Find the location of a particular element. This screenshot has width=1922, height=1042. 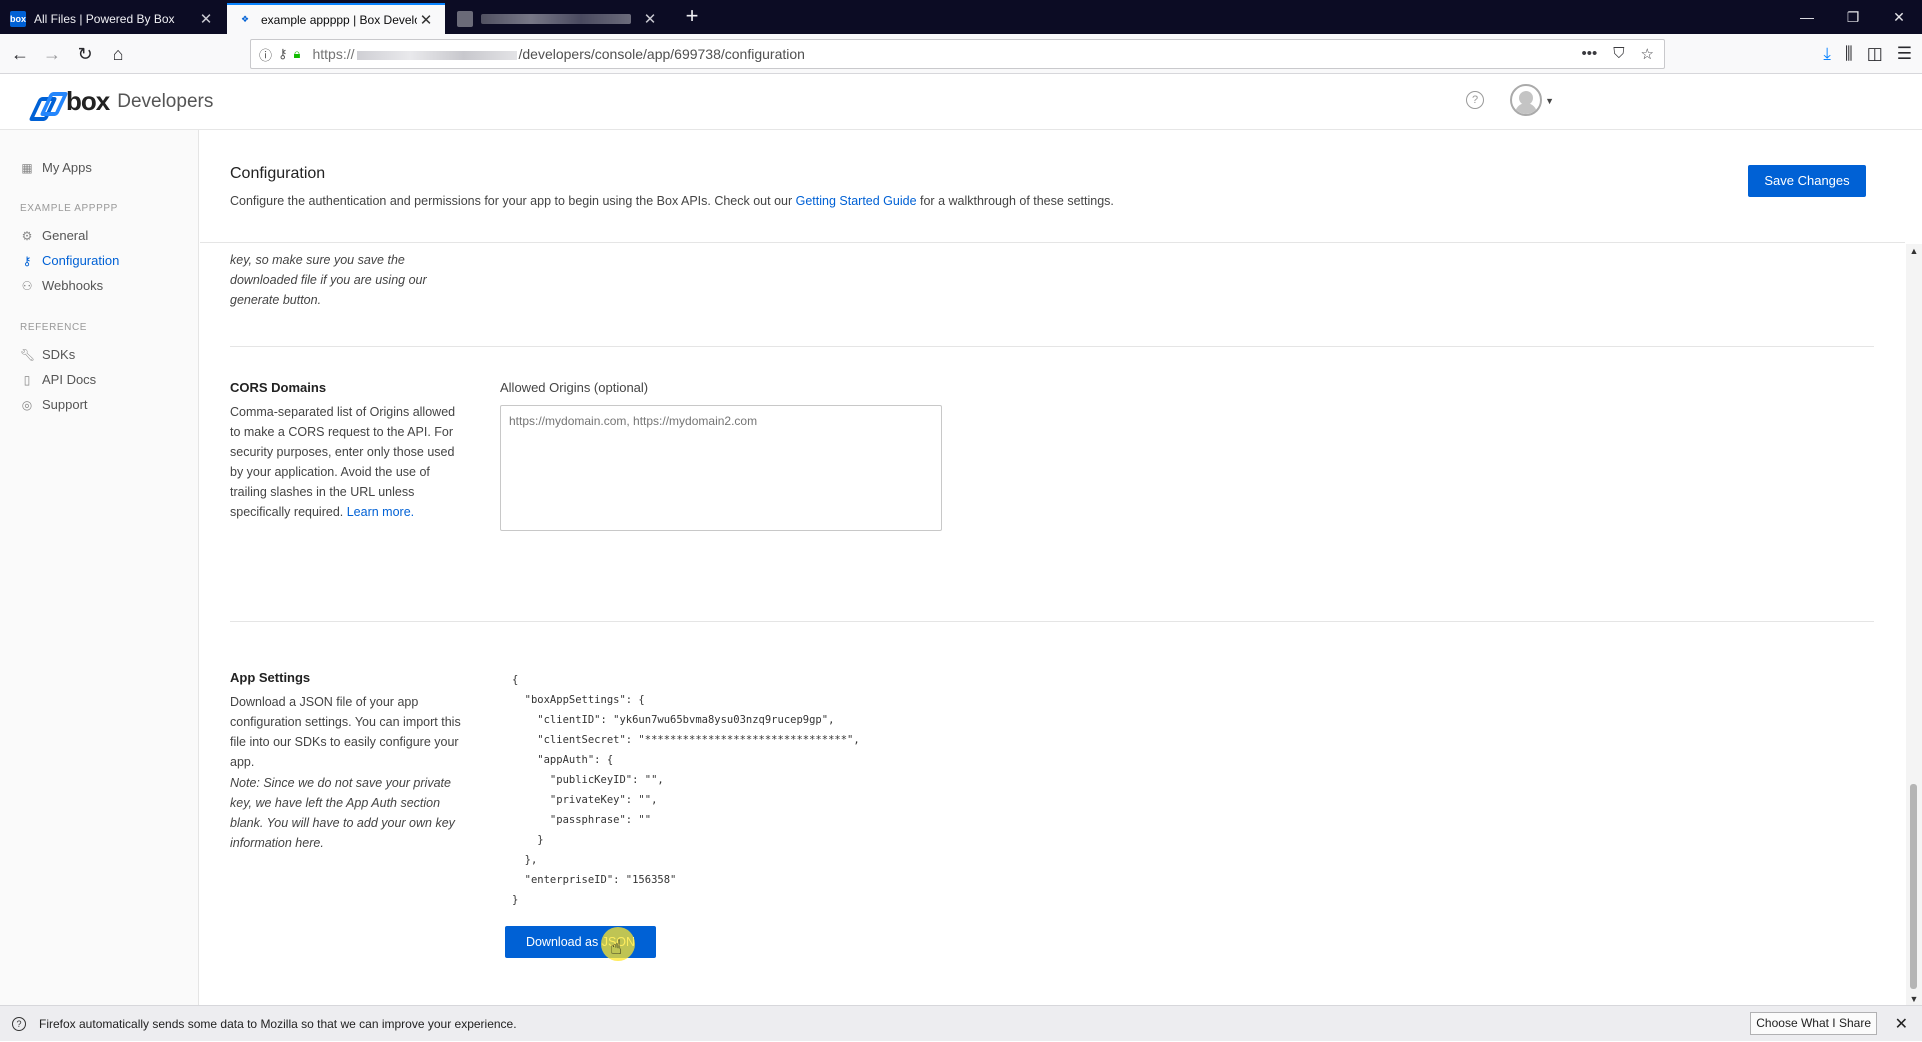

grid-icon: ▦ is located at coordinates (27, 167).